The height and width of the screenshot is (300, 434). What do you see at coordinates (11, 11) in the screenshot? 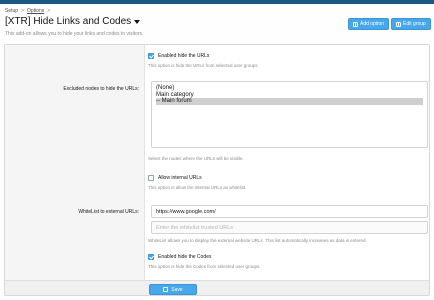
I see `breadcrumb-setup: Setup` at bounding box center [11, 11].